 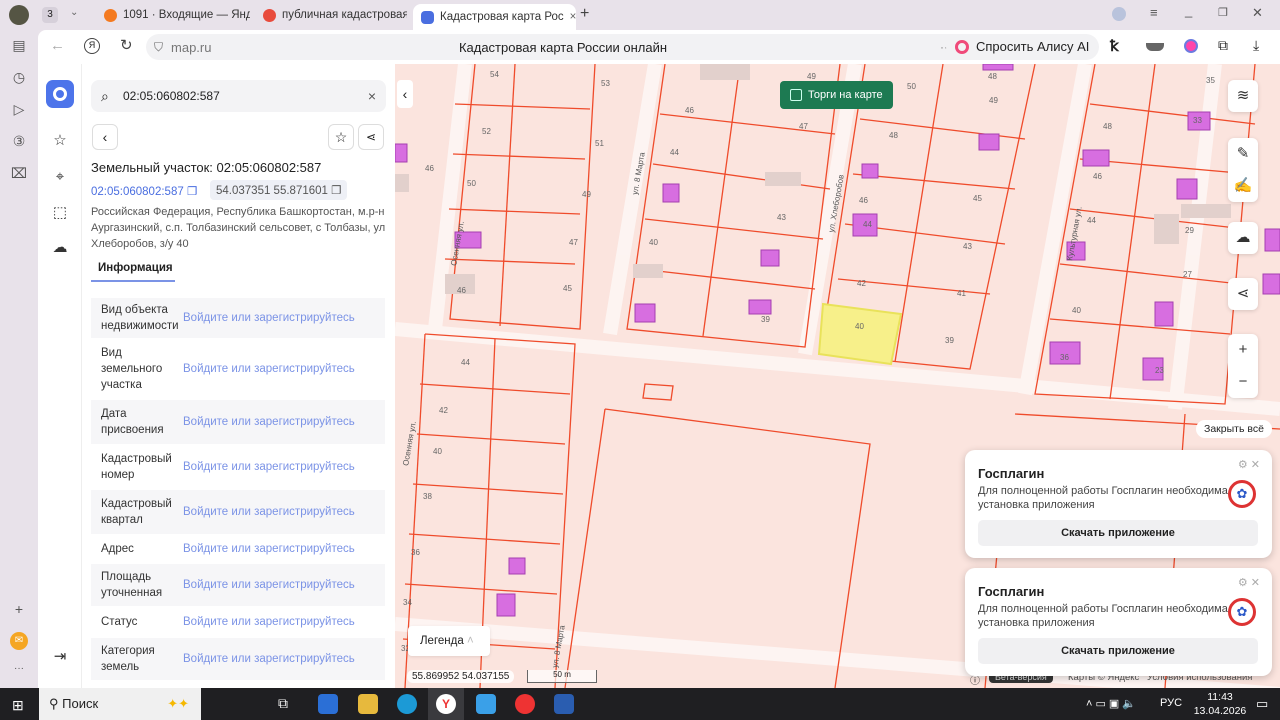 I want to click on minimize-icon: _, so click(x=1188, y=10).